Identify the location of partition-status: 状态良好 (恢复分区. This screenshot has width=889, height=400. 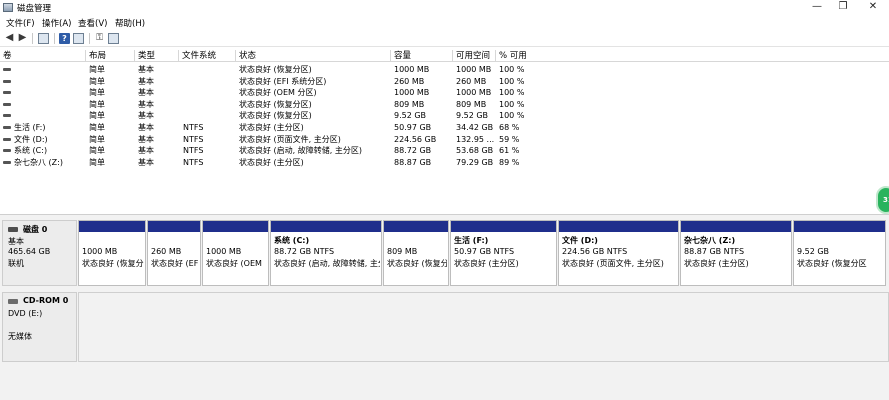
(832, 263).